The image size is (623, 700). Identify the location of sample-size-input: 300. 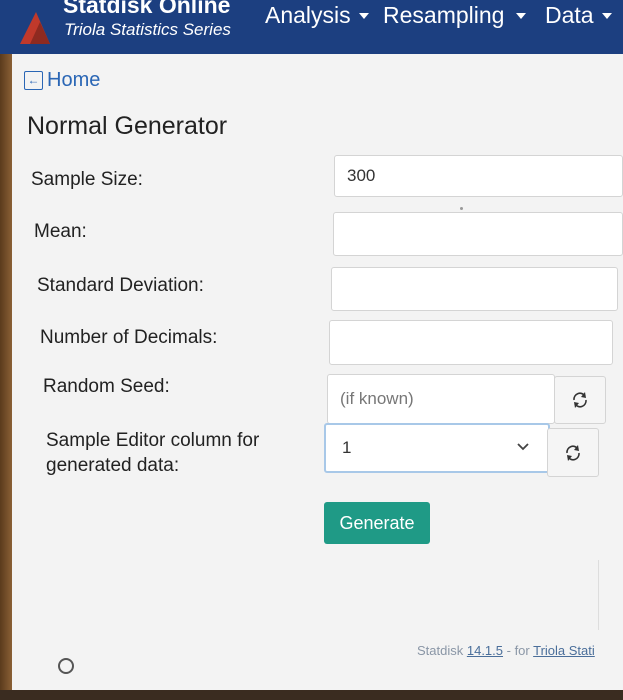
(478, 176).